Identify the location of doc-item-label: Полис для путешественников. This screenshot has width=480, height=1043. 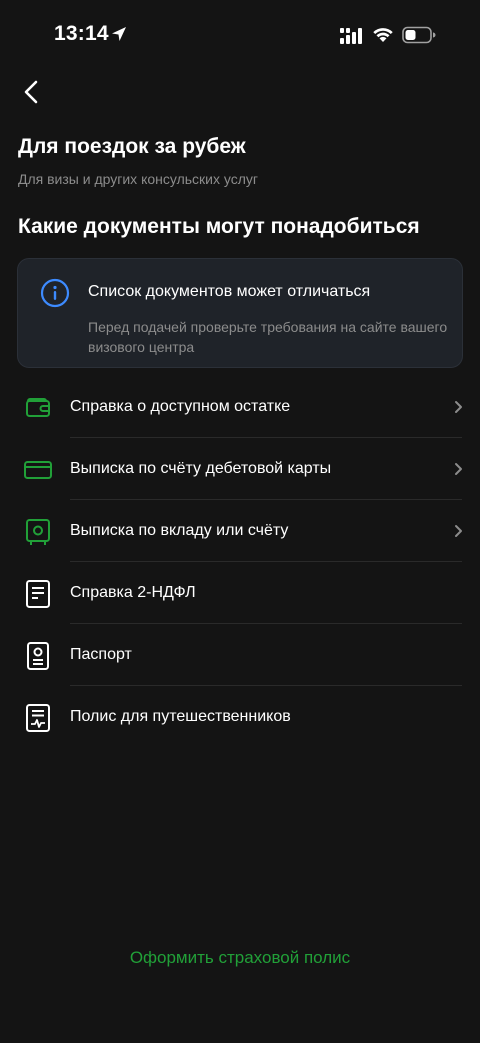
(180, 716).